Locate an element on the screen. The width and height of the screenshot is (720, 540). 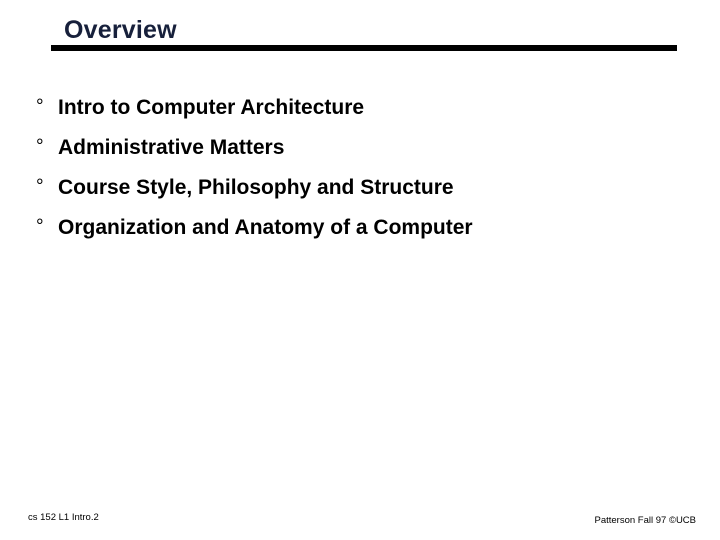
list-item: ° Course Style, Philosophy and Structure is located at coordinates (366, 196).